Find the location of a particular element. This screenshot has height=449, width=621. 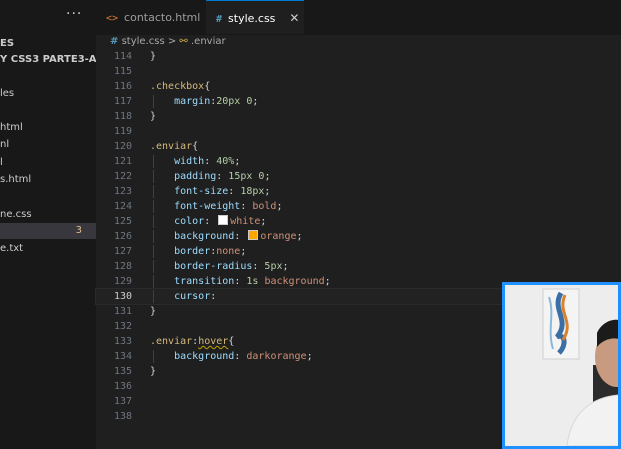

code-text: background: orange; is located at coordinates (238, 236).